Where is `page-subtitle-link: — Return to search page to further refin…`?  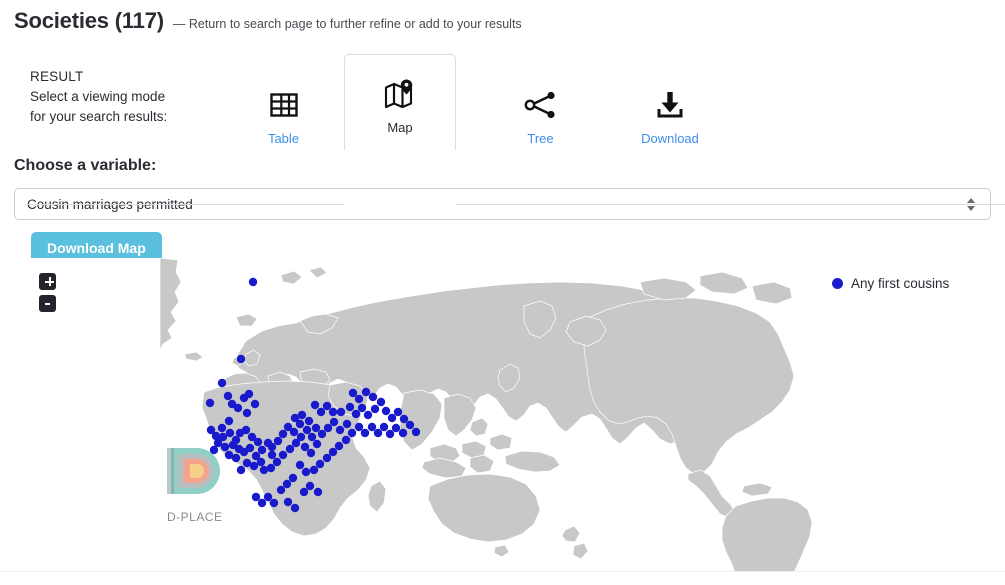 page-subtitle-link: — Return to search page to further refin… is located at coordinates (347, 24).